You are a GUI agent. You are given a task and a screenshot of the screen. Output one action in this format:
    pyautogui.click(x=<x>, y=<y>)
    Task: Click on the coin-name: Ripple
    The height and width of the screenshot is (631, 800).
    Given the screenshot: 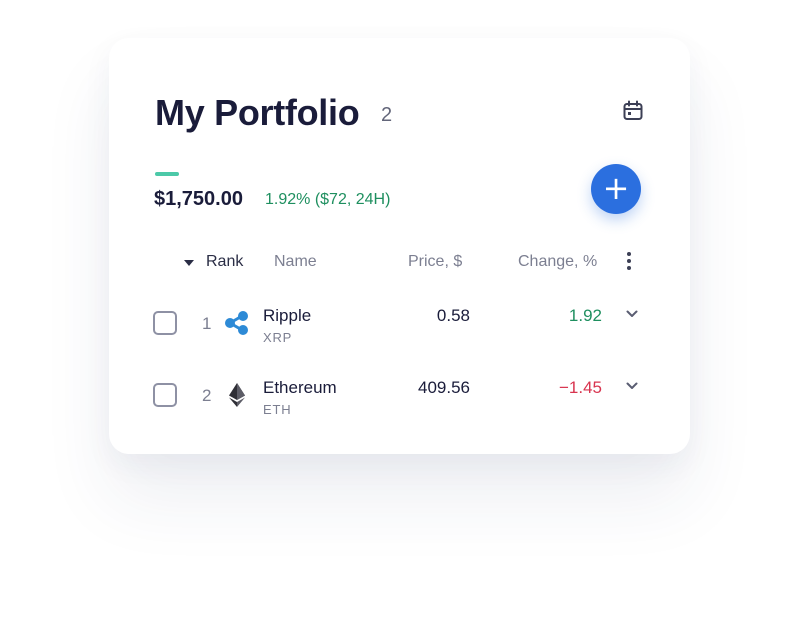 What is the action you would take?
    pyautogui.click(x=287, y=316)
    